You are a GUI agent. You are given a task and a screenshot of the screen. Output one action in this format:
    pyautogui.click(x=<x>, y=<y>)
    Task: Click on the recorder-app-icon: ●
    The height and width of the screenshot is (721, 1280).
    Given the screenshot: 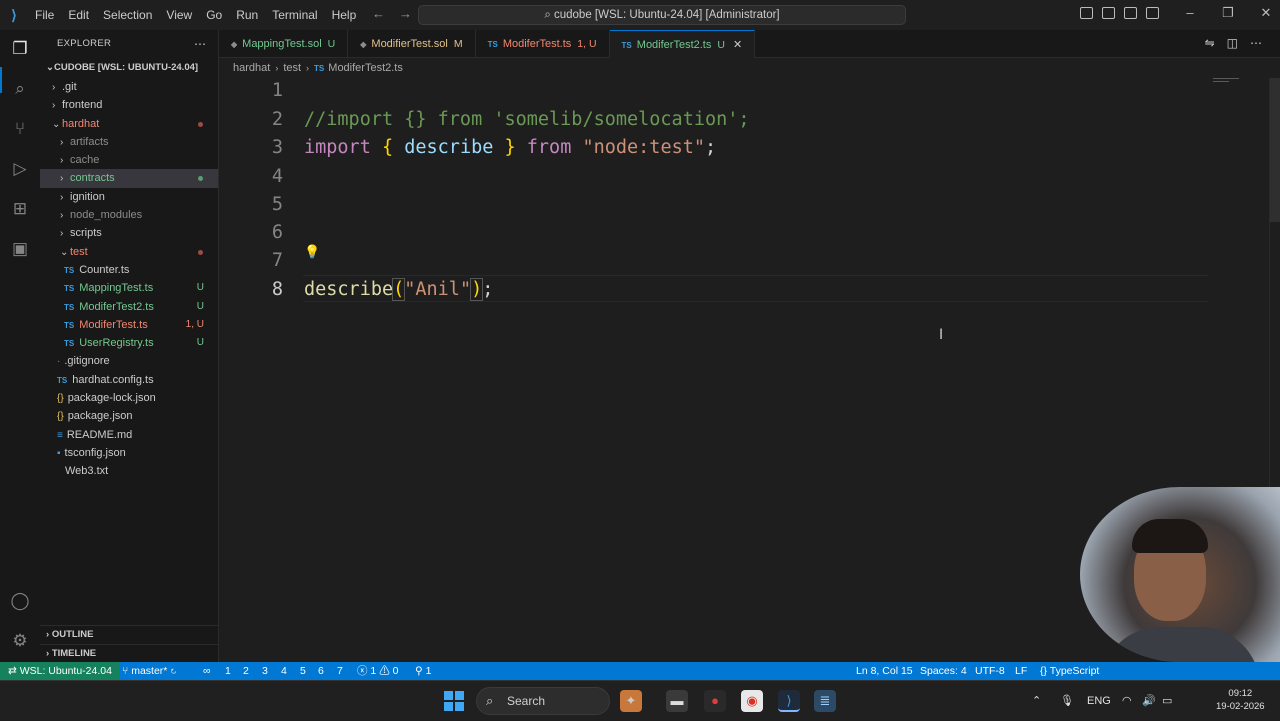 What is the action you would take?
    pyautogui.click(x=715, y=701)
    